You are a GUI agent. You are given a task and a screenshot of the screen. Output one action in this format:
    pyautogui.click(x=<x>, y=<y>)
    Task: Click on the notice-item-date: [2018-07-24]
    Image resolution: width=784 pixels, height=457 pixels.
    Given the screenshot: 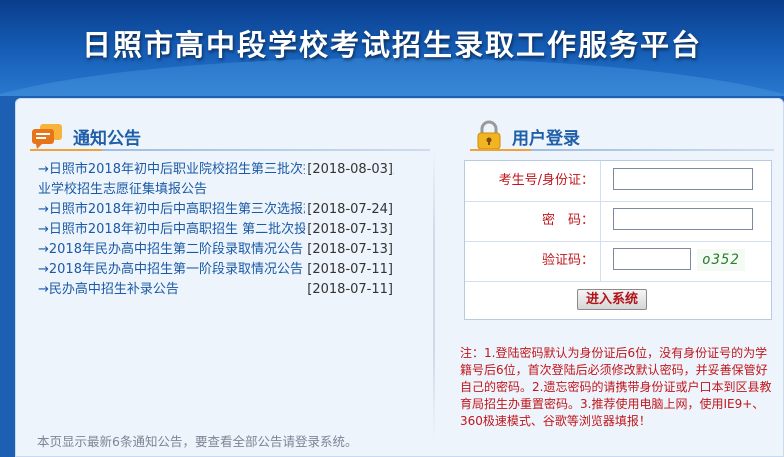 What is the action you would take?
    pyautogui.click(x=349, y=210)
    